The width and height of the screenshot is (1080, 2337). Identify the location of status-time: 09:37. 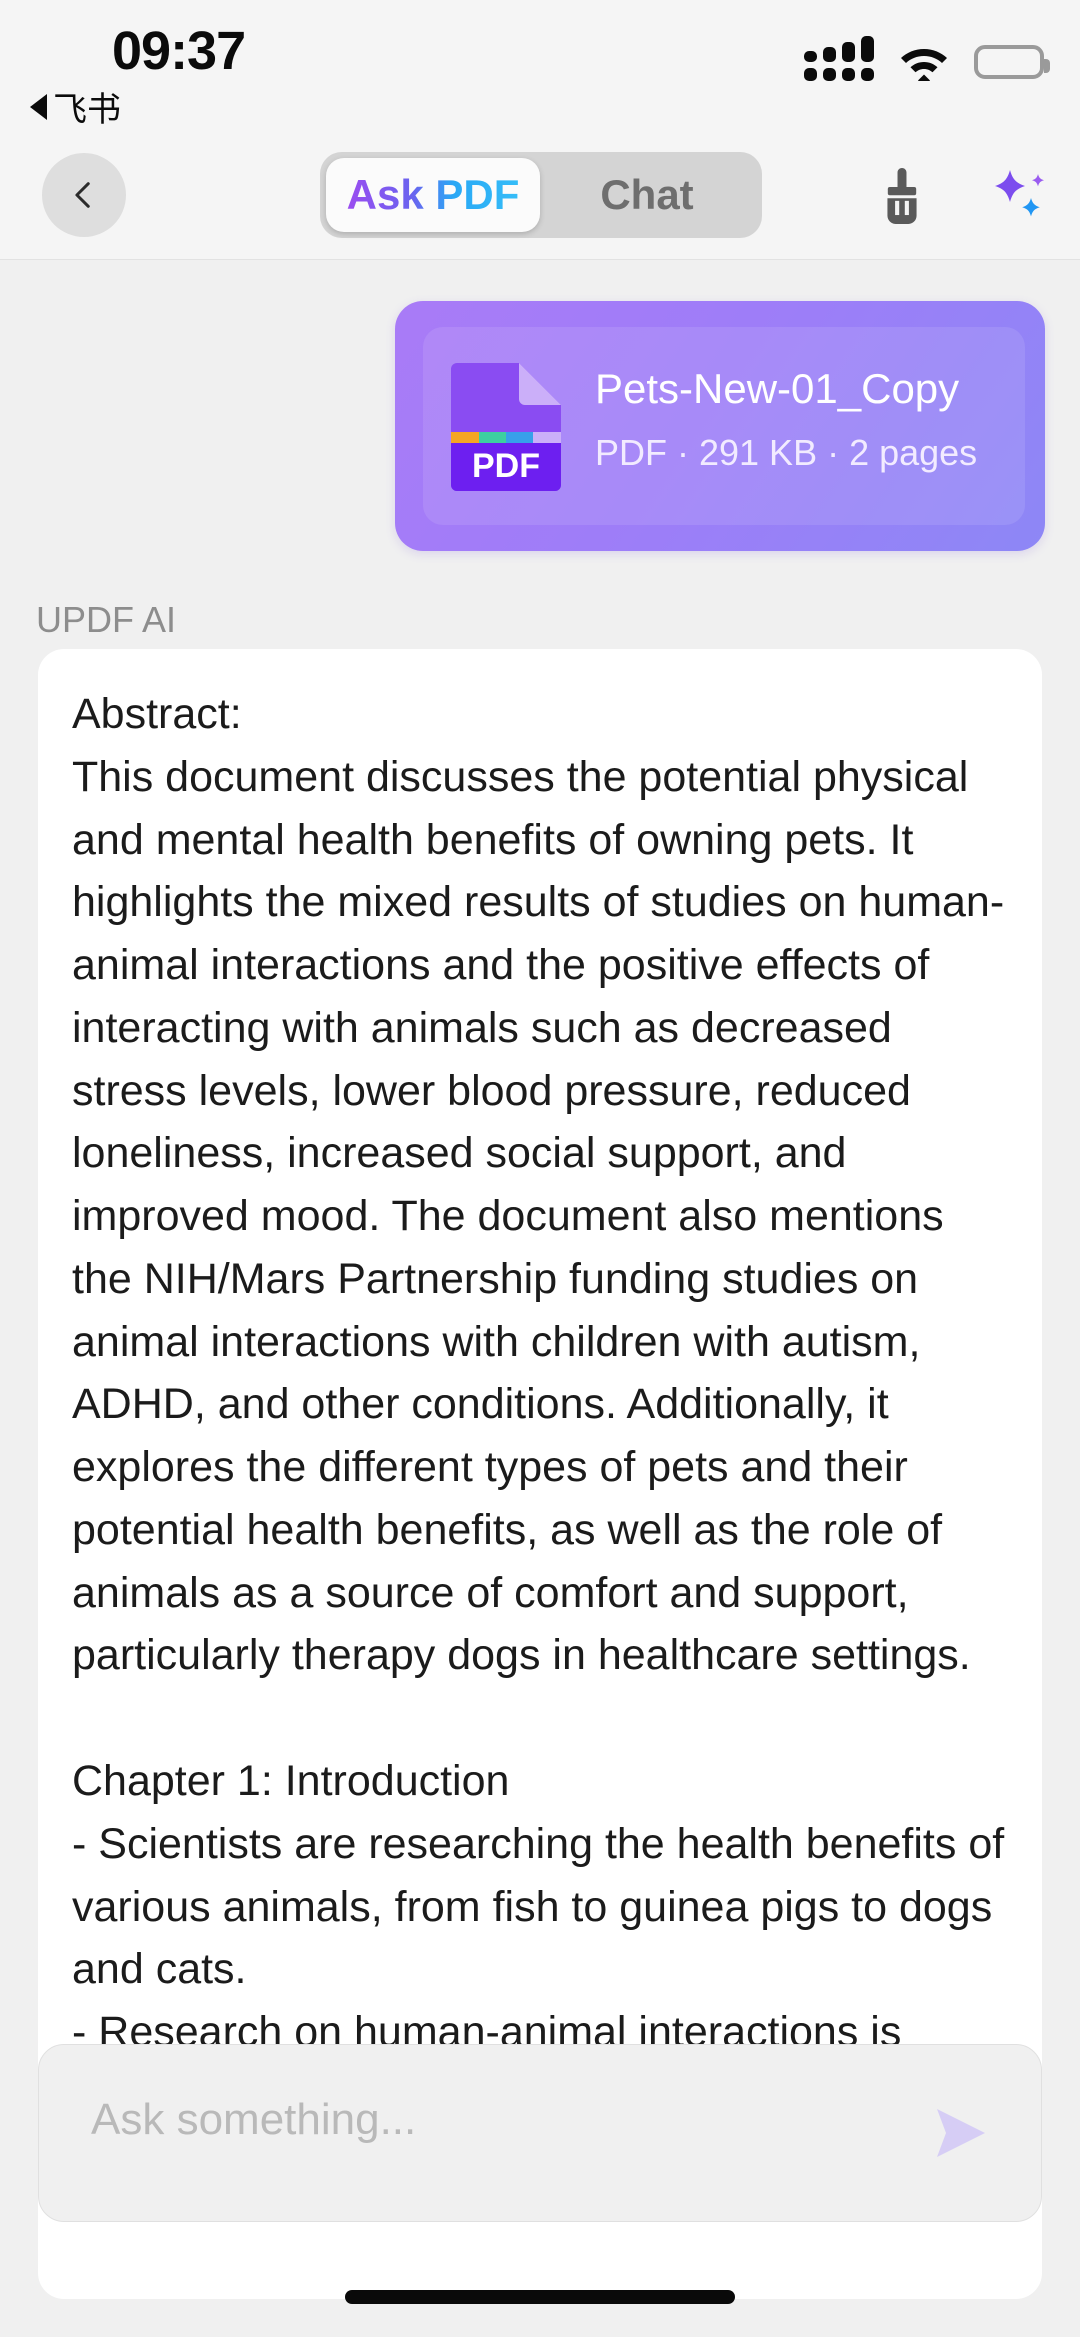
(179, 51).